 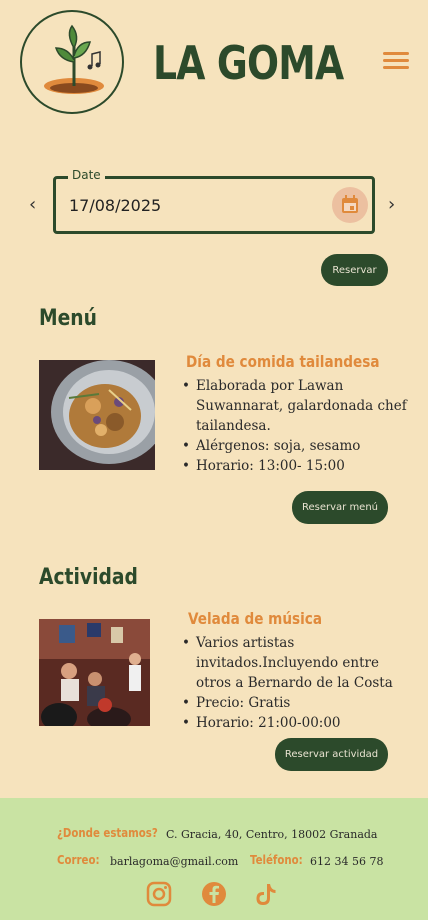 I want to click on menu-card-title: Día de comida tailandesa, so click(x=283, y=361).